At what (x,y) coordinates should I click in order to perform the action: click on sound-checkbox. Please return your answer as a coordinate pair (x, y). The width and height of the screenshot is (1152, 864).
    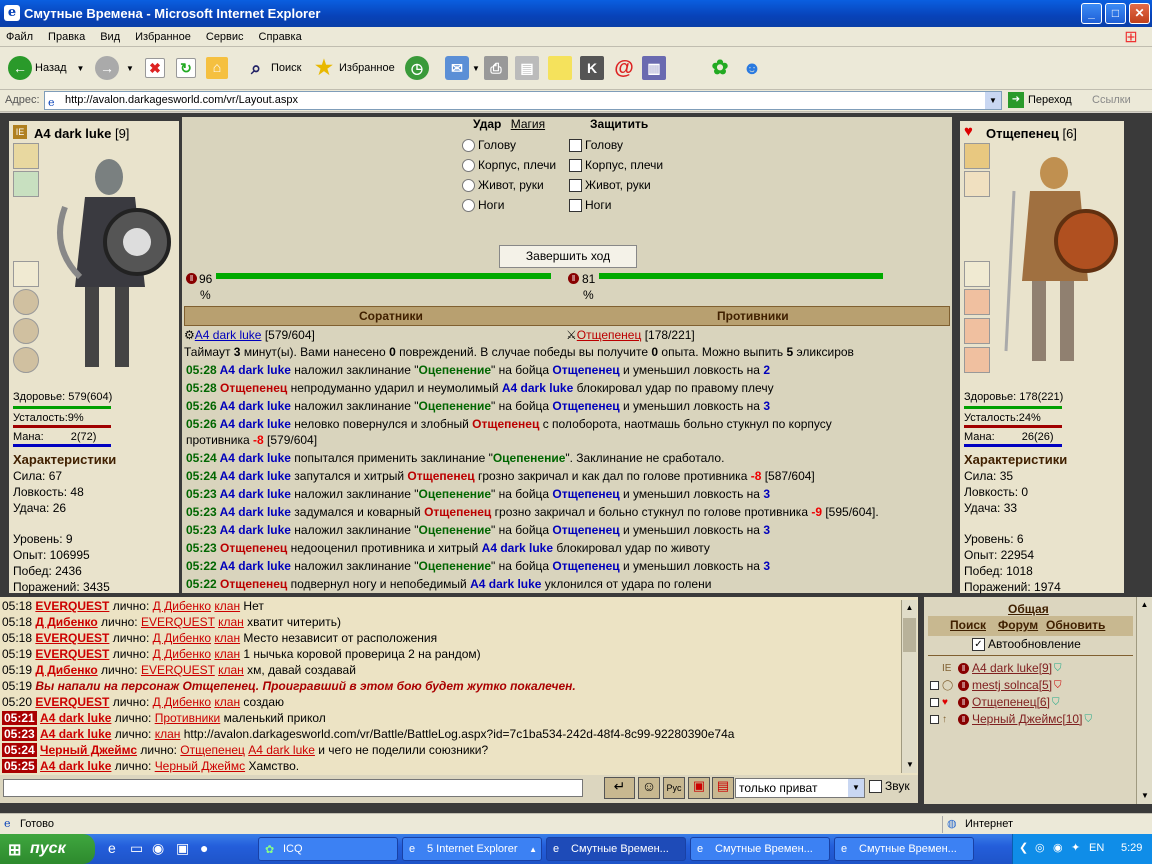
    Looking at the image, I should click on (875, 786).